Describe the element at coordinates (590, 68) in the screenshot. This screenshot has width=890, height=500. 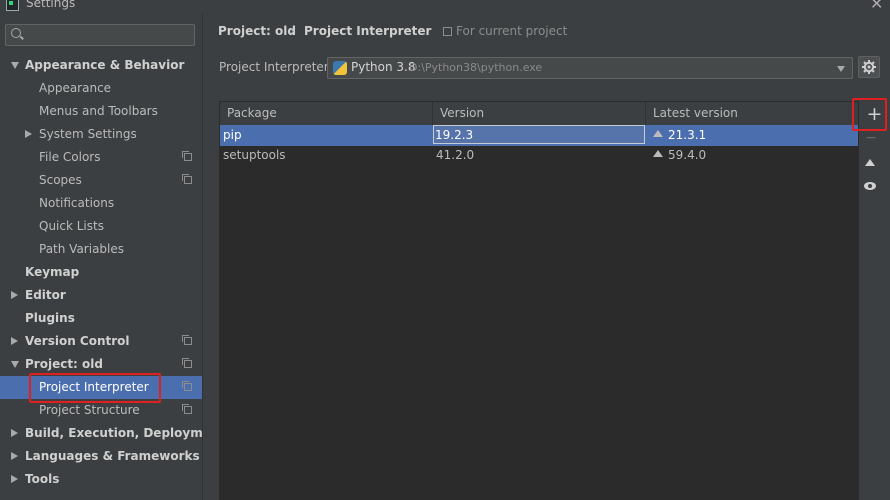
I see `interpreter-dropdown: Python 3.8 D:\Python38\python.exe` at that location.